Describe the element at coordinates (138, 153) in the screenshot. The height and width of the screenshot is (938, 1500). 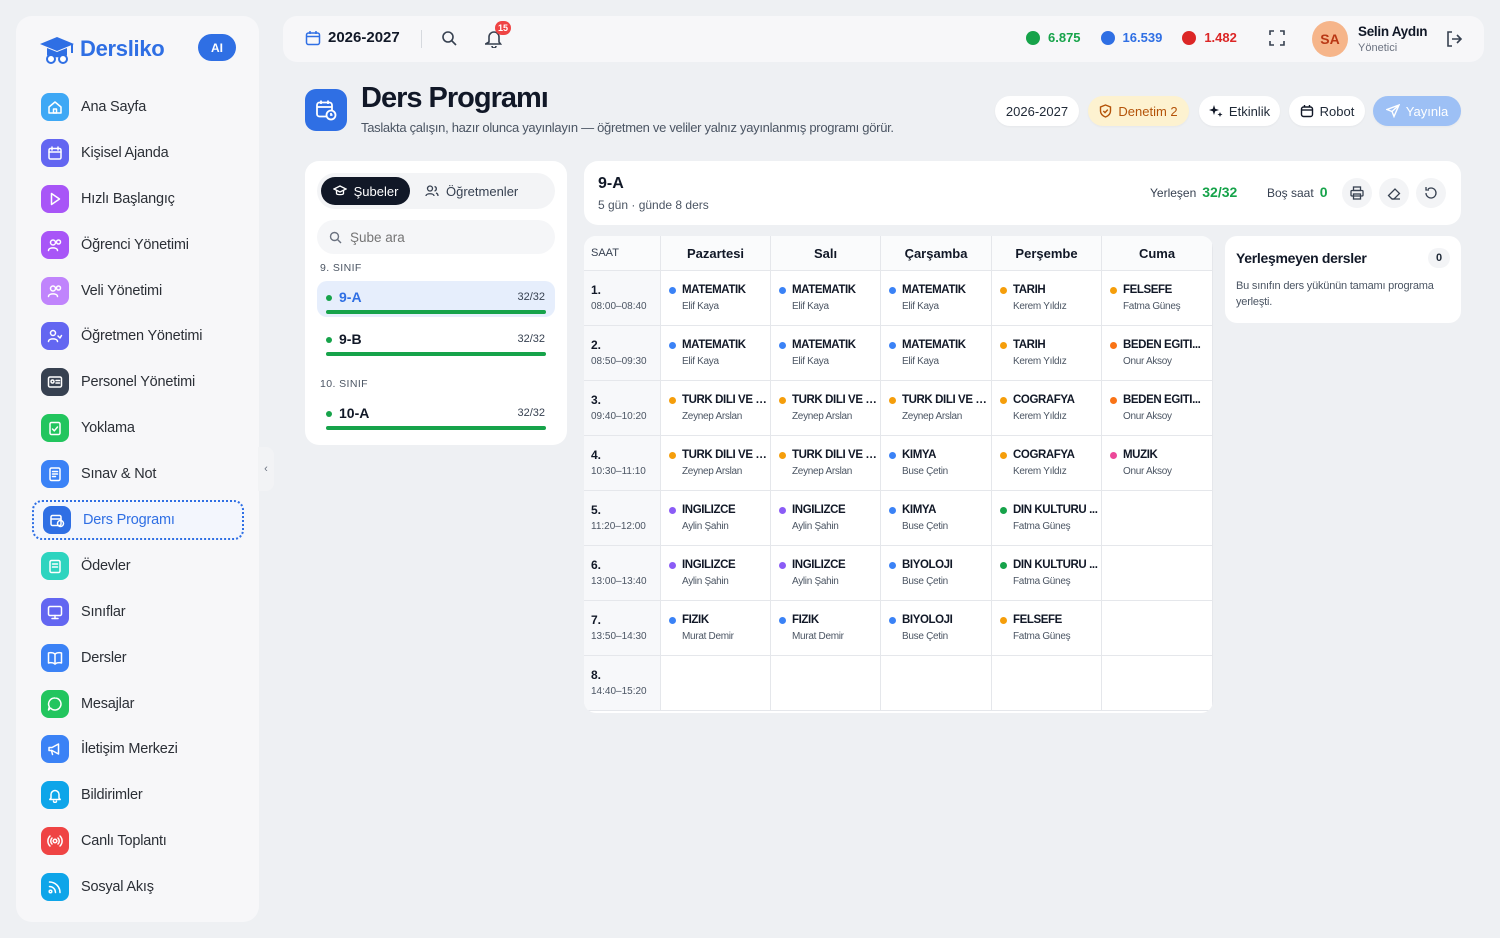
I see `sidebar-item-calendar: Kişisel Ajanda` at that location.